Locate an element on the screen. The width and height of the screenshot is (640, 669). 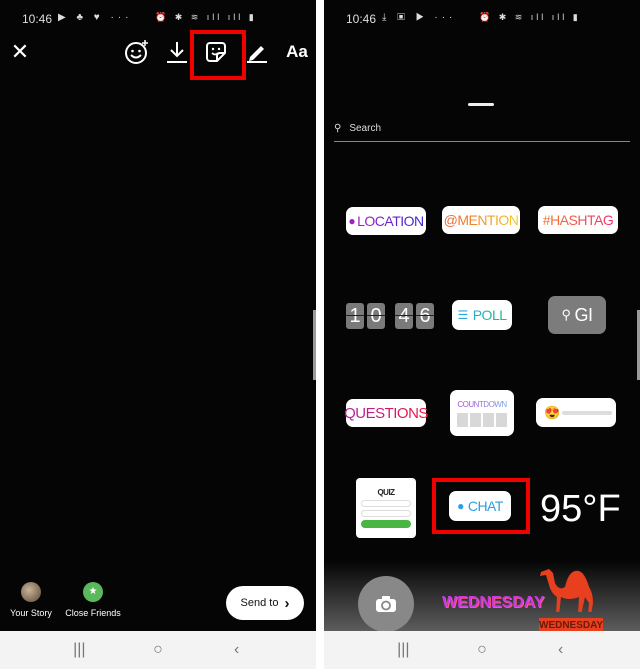
camel-day-sticker: WEDNESDAY is located at coordinates (572, 600).